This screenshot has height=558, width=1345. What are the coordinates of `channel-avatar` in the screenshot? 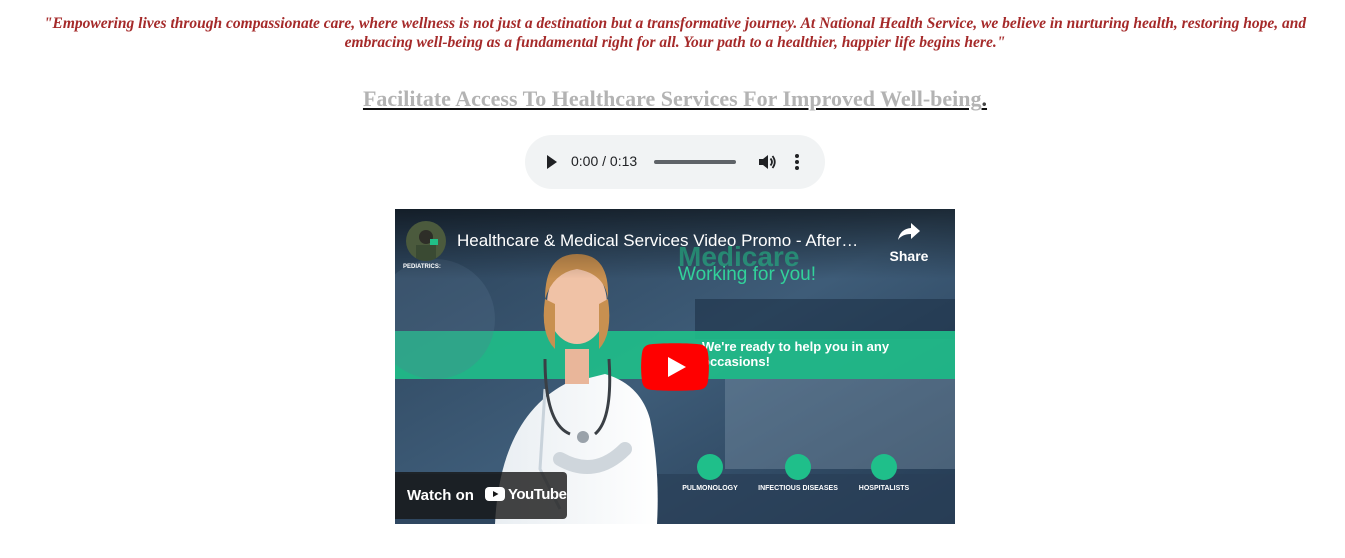 It's located at (426, 241).